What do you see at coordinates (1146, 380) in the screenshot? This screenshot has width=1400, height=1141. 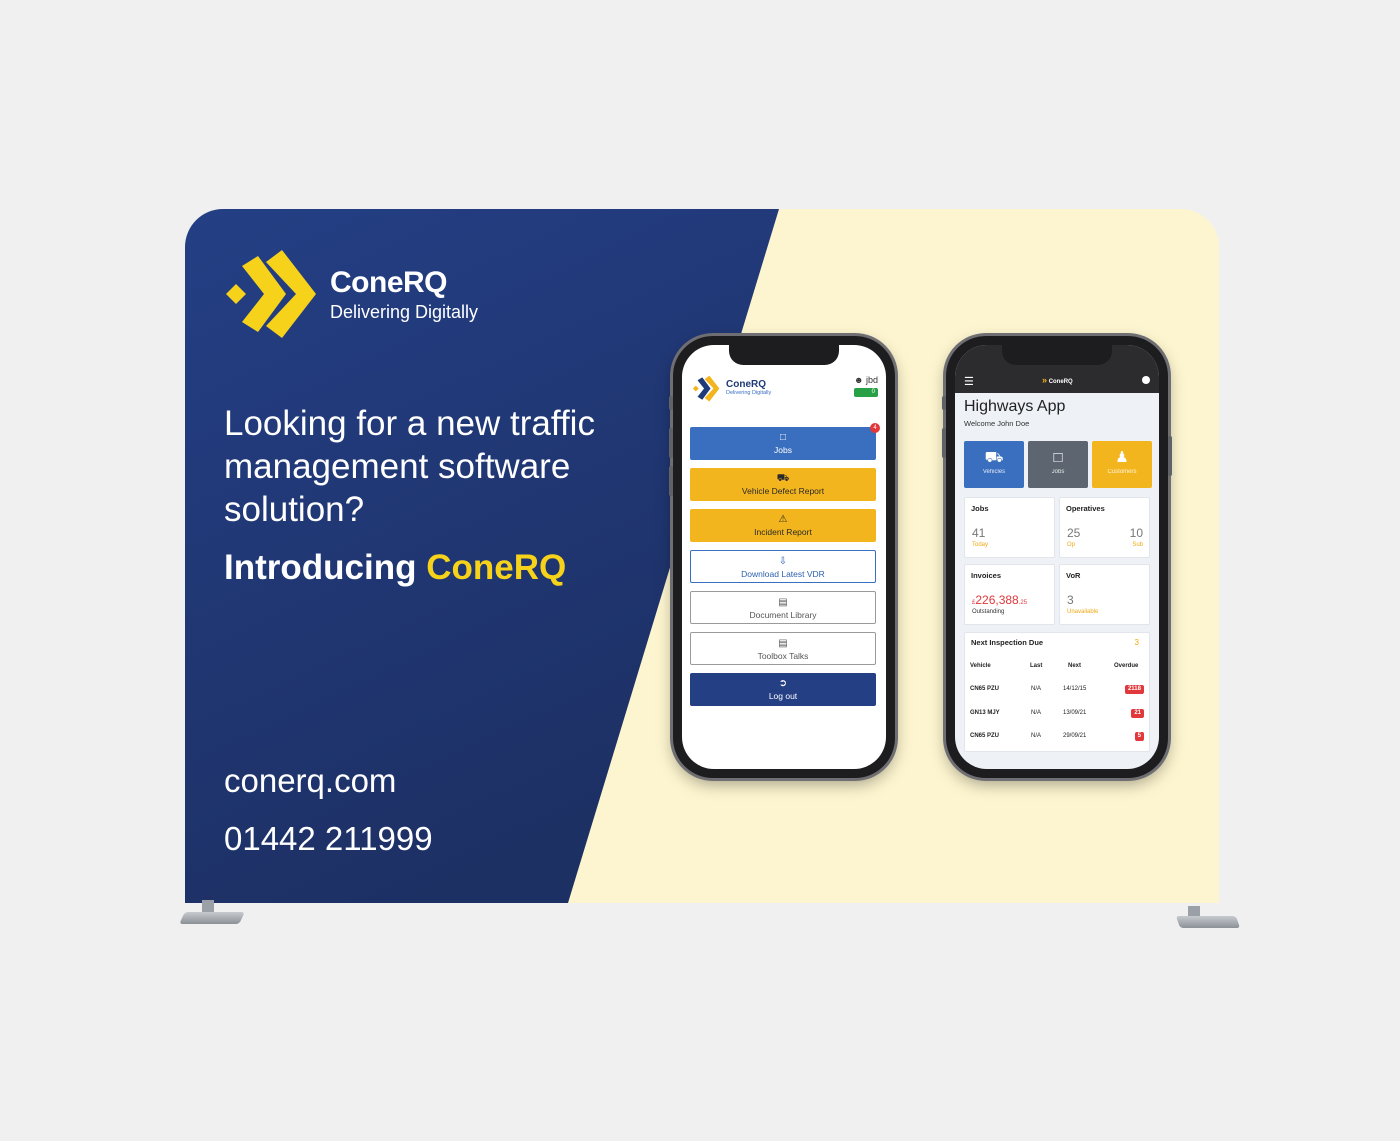 I see `account-icon` at bounding box center [1146, 380].